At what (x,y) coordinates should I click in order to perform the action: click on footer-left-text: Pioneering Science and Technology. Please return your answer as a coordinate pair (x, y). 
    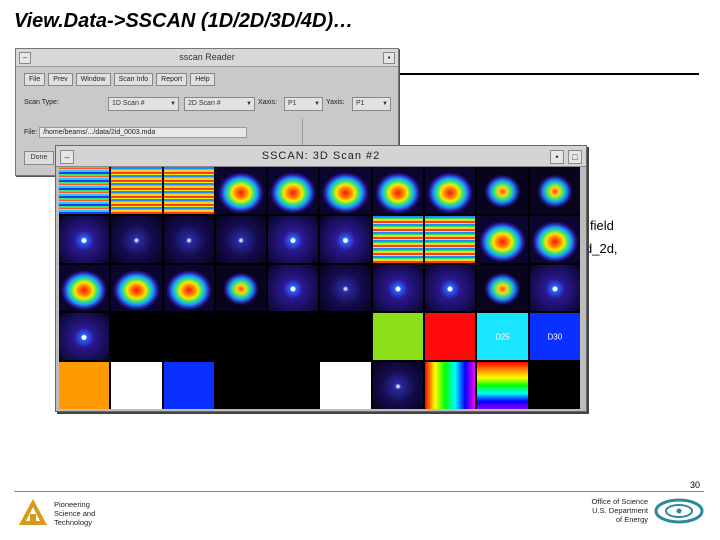
    Looking at the image, I should click on (74, 513).